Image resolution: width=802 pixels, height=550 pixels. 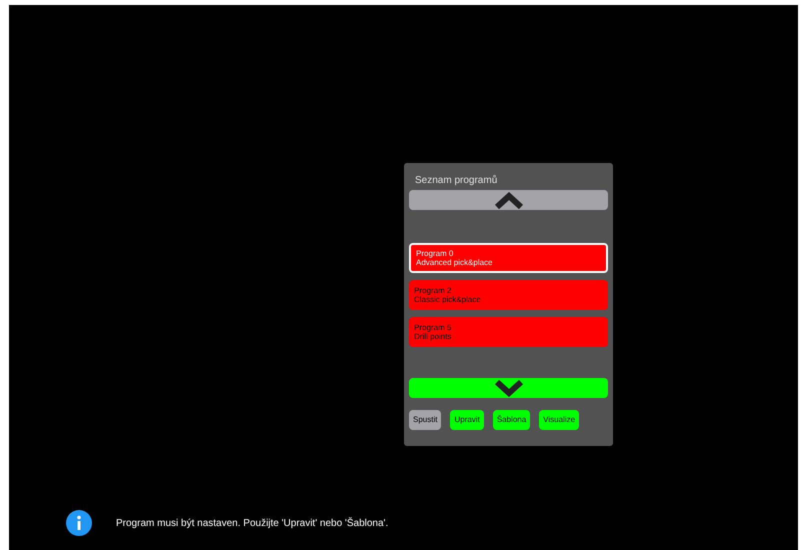 What do you see at coordinates (79, 523) in the screenshot?
I see `info-icon` at bounding box center [79, 523].